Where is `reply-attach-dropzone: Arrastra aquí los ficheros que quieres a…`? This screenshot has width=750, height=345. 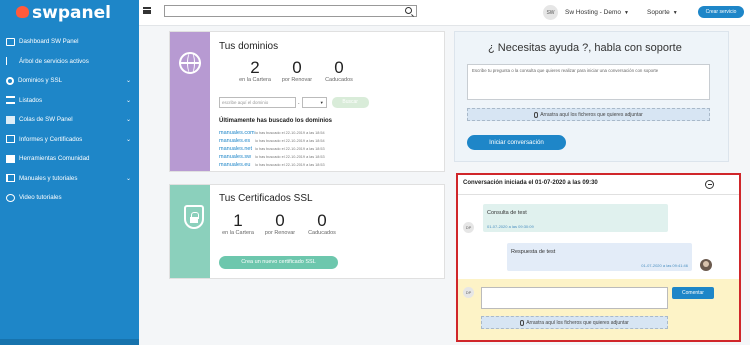
reply-attach-dropzone: Arrastra aquí los ficheros que quieres a… is located at coordinates (574, 322).